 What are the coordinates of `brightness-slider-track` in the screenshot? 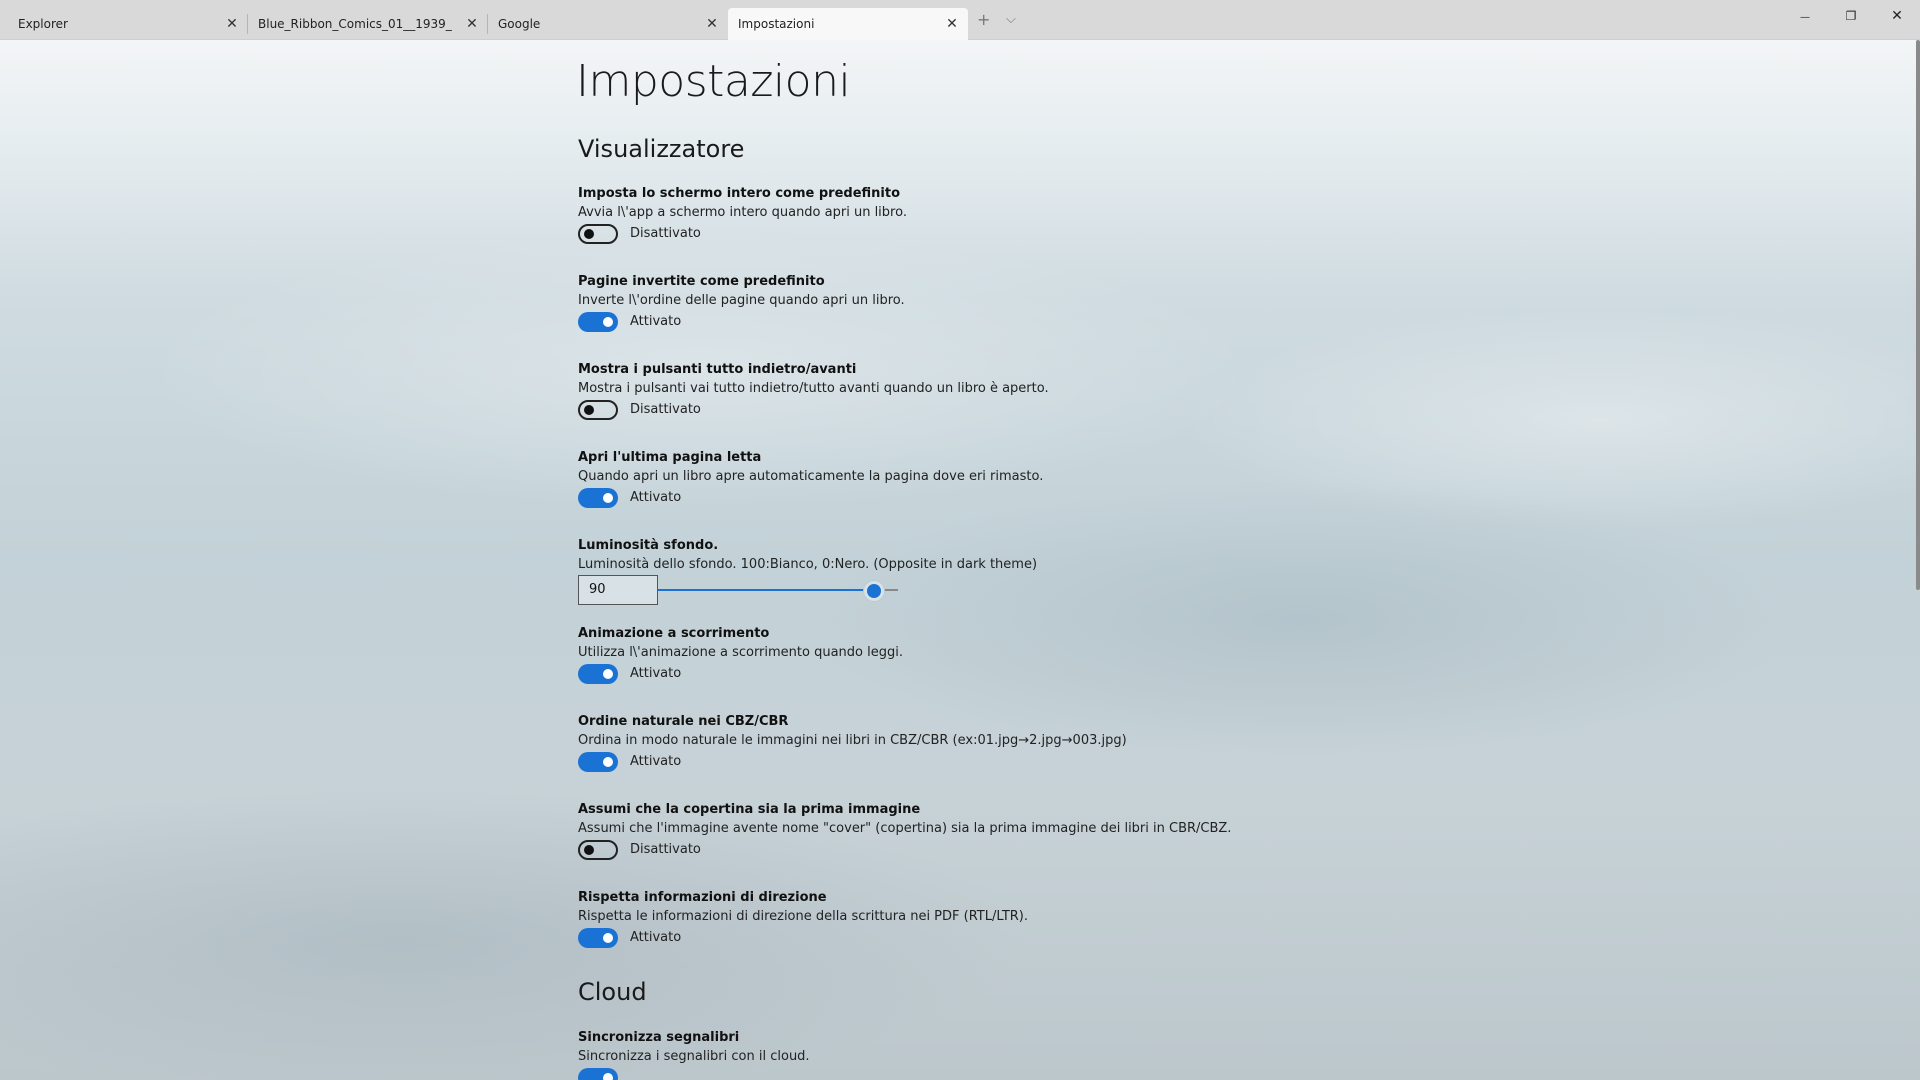 It's located at (778, 590).